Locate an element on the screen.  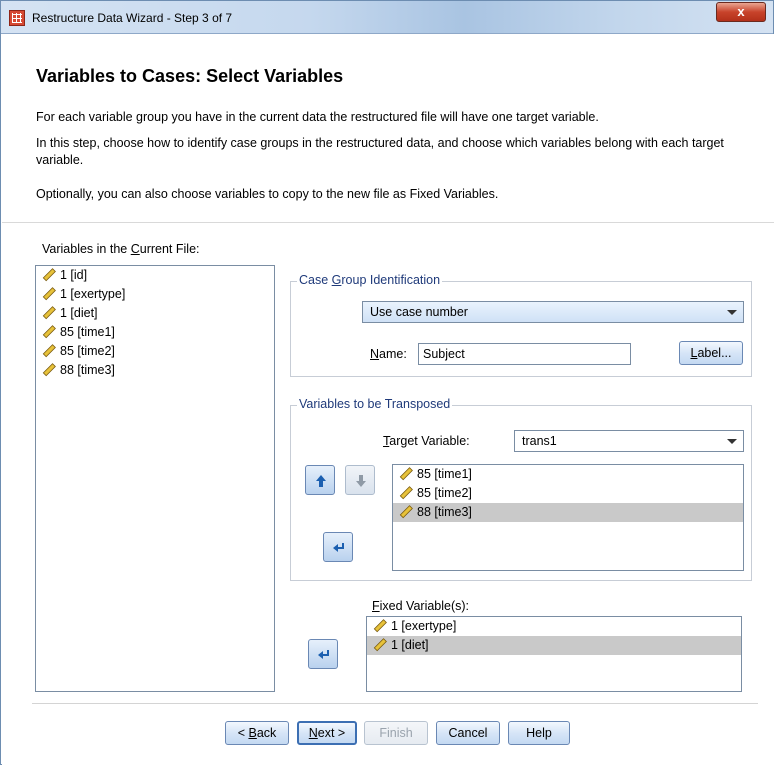
transposed-list: 85 [time1] 85 [time2] 88 [time3] is located at coordinates (568, 517).